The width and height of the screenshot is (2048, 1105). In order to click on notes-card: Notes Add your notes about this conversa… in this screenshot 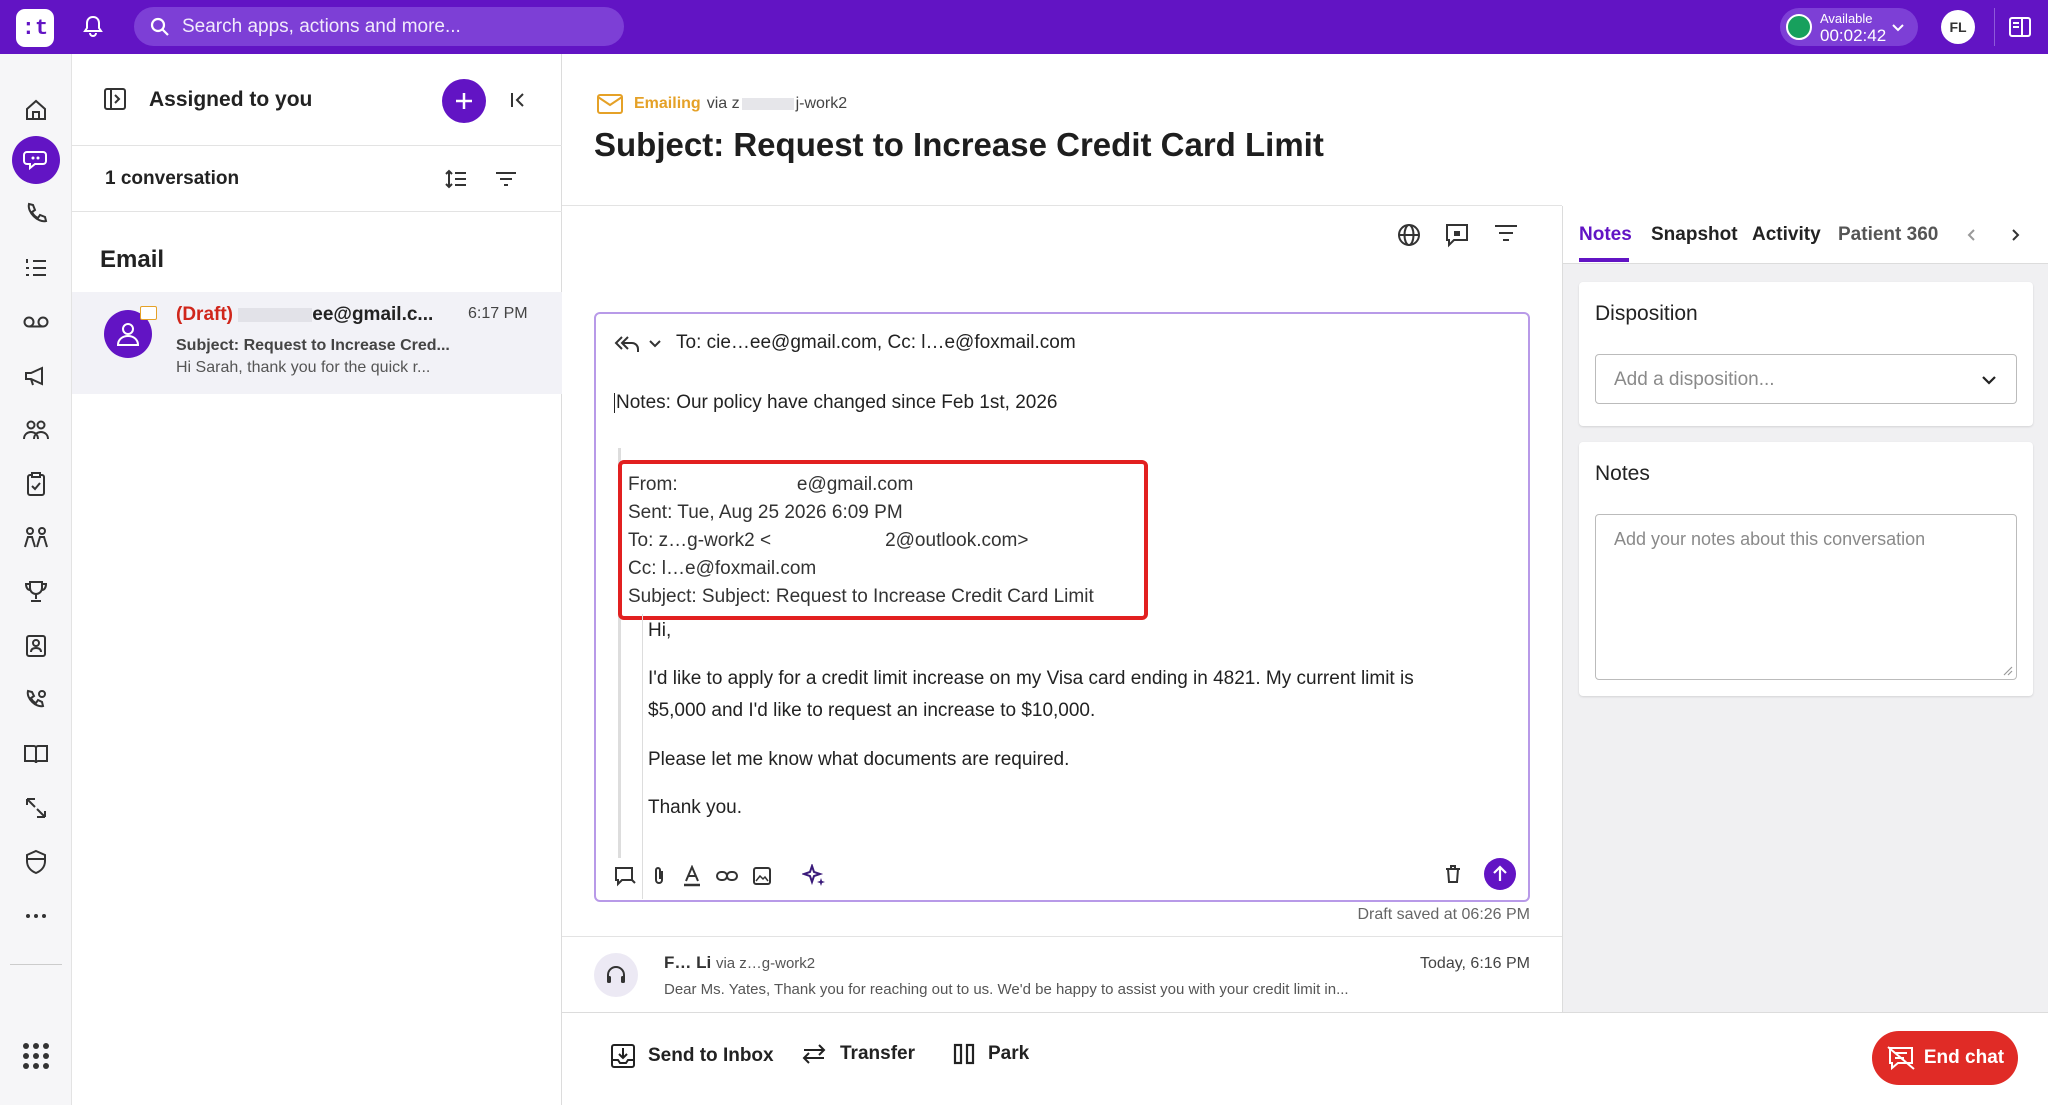, I will do `click(1806, 569)`.